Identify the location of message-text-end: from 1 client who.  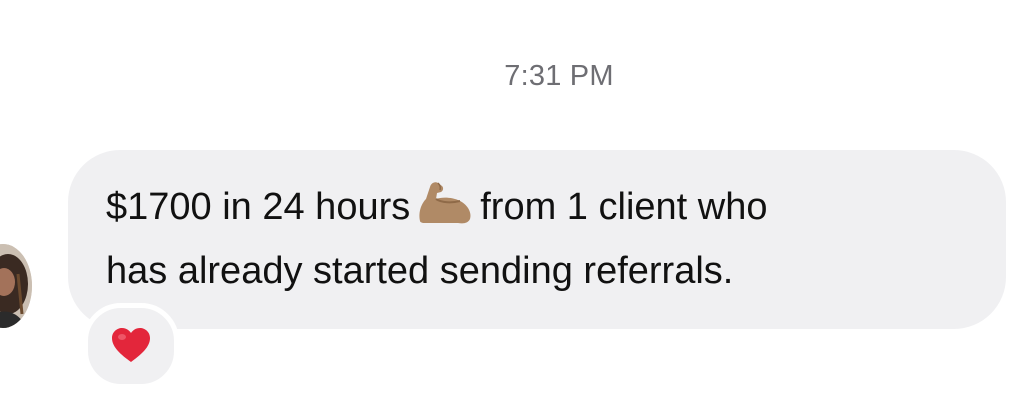
(624, 207).